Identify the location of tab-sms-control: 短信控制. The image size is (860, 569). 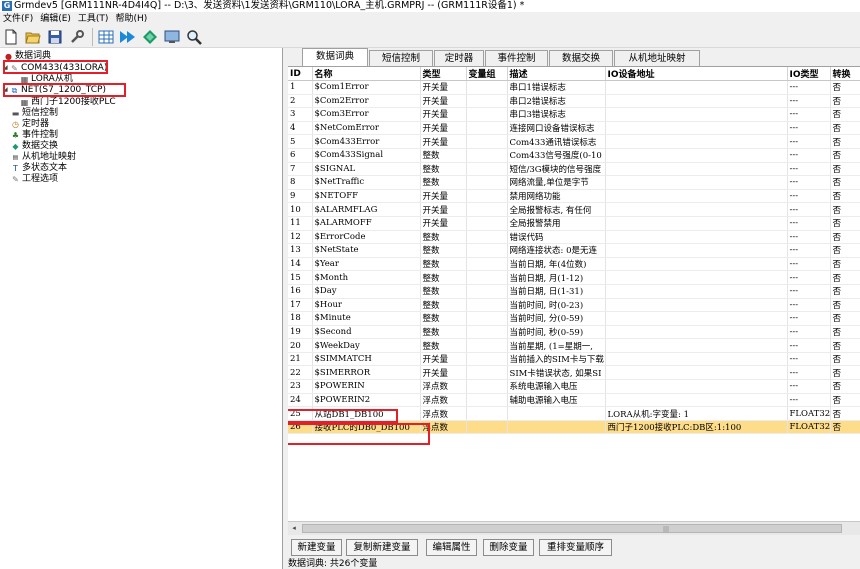
(401, 58).